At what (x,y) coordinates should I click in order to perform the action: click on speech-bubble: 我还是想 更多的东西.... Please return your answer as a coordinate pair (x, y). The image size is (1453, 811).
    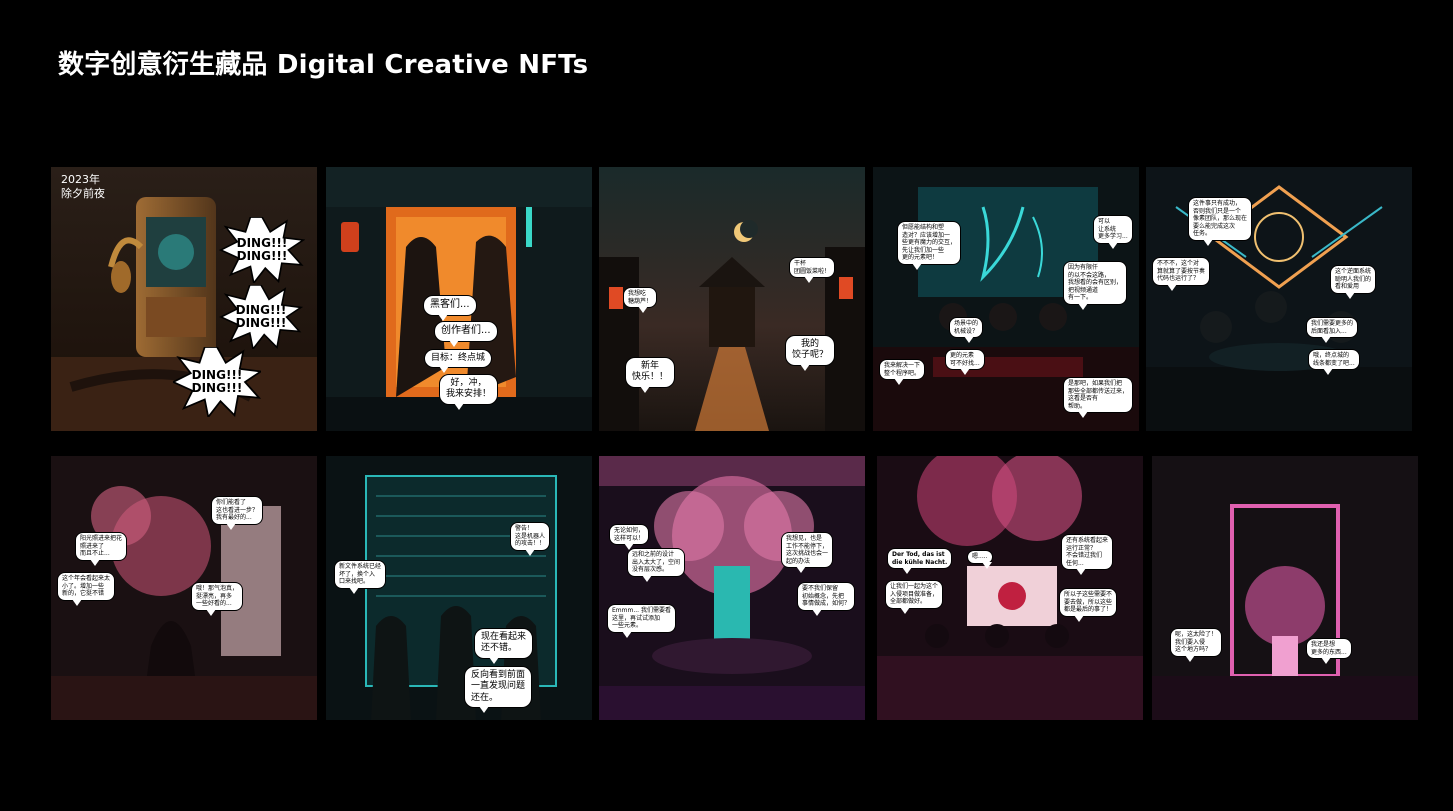
    Looking at the image, I should click on (1329, 651).